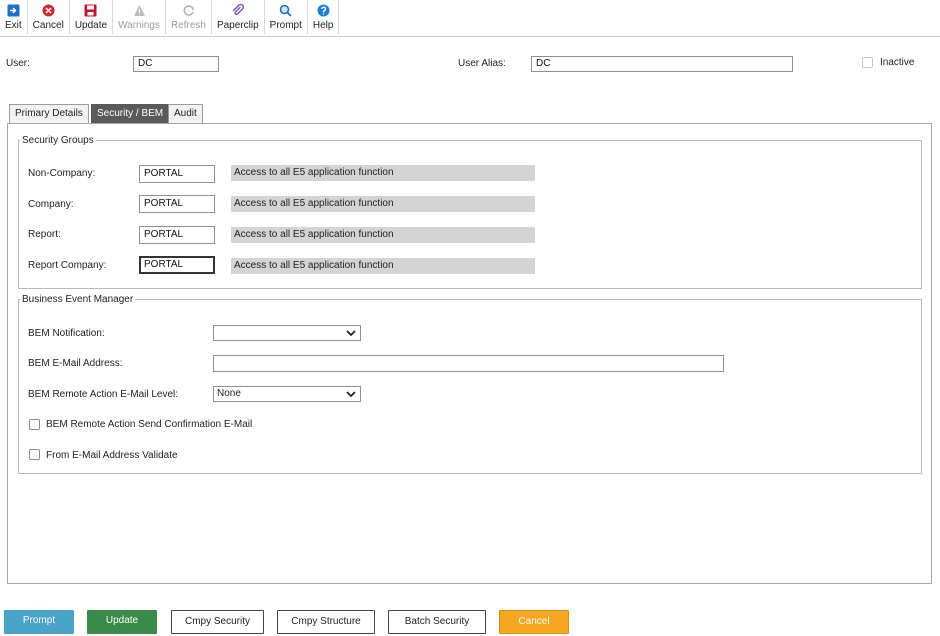 The height and width of the screenshot is (636, 940). I want to click on company-label: Company:, so click(51, 204).